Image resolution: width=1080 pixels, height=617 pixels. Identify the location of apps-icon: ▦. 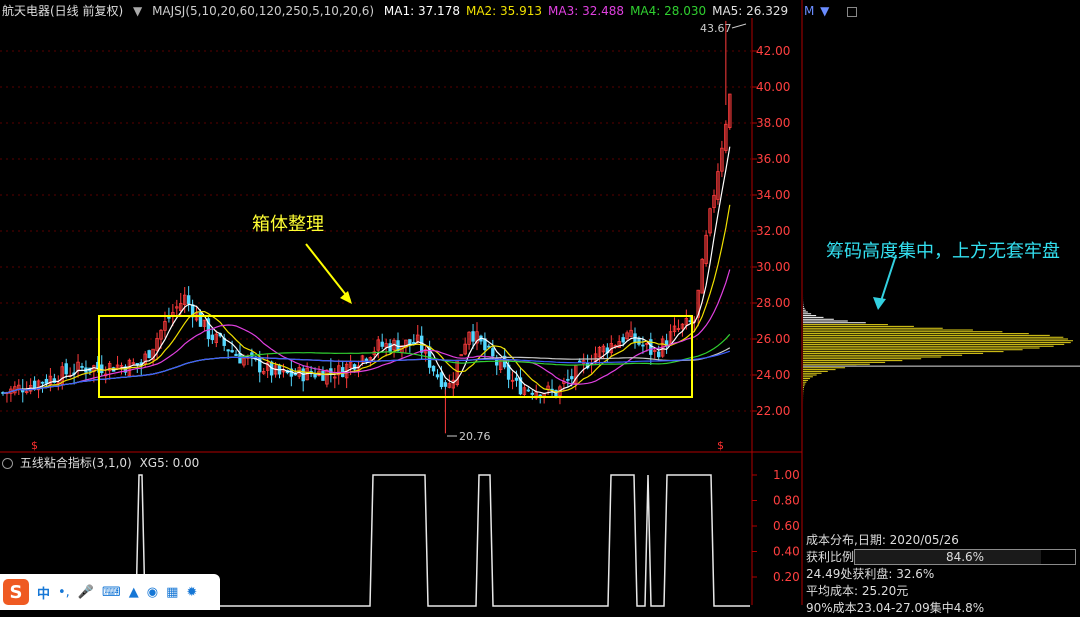
(172, 592).